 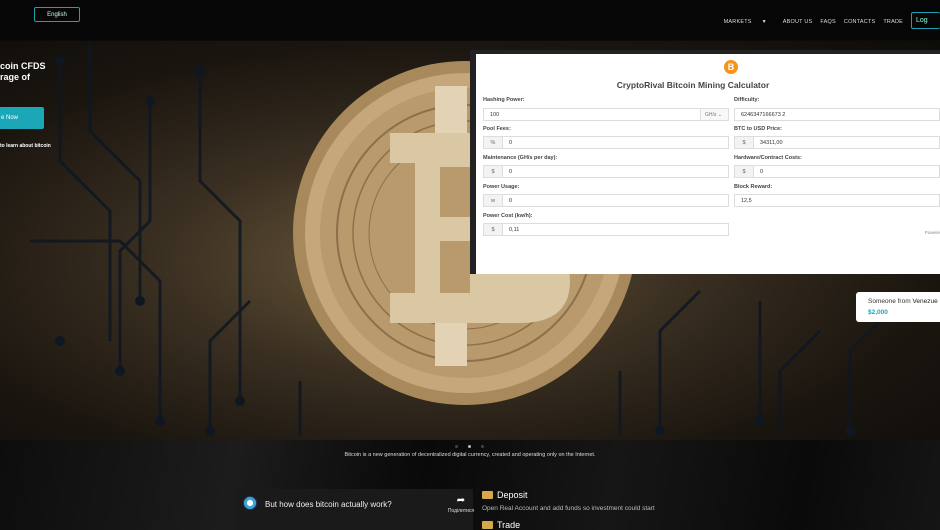 What do you see at coordinates (25, 146) in the screenshot?
I see `learn-about-bitcoin-link: to learn about bitcoin` at bounding box center [25, 146].